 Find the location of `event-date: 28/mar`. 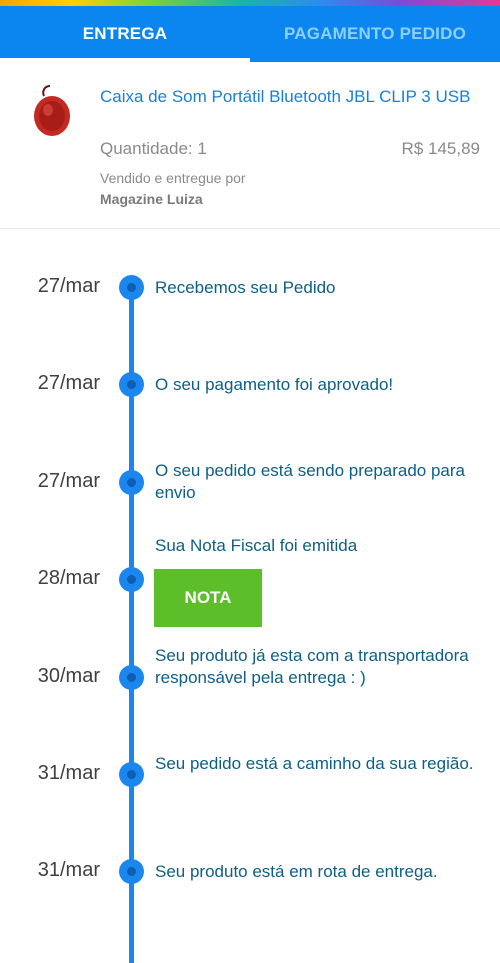

event-date: 28/mar is located at coordinates (68, 578).